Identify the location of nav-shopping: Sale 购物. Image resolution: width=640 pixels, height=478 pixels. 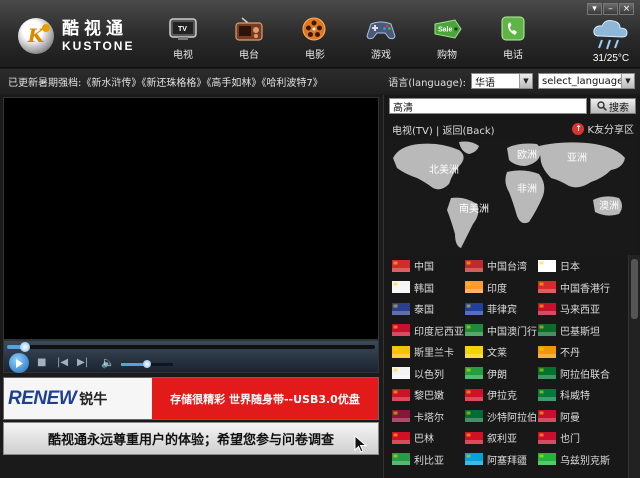
(447, 37).